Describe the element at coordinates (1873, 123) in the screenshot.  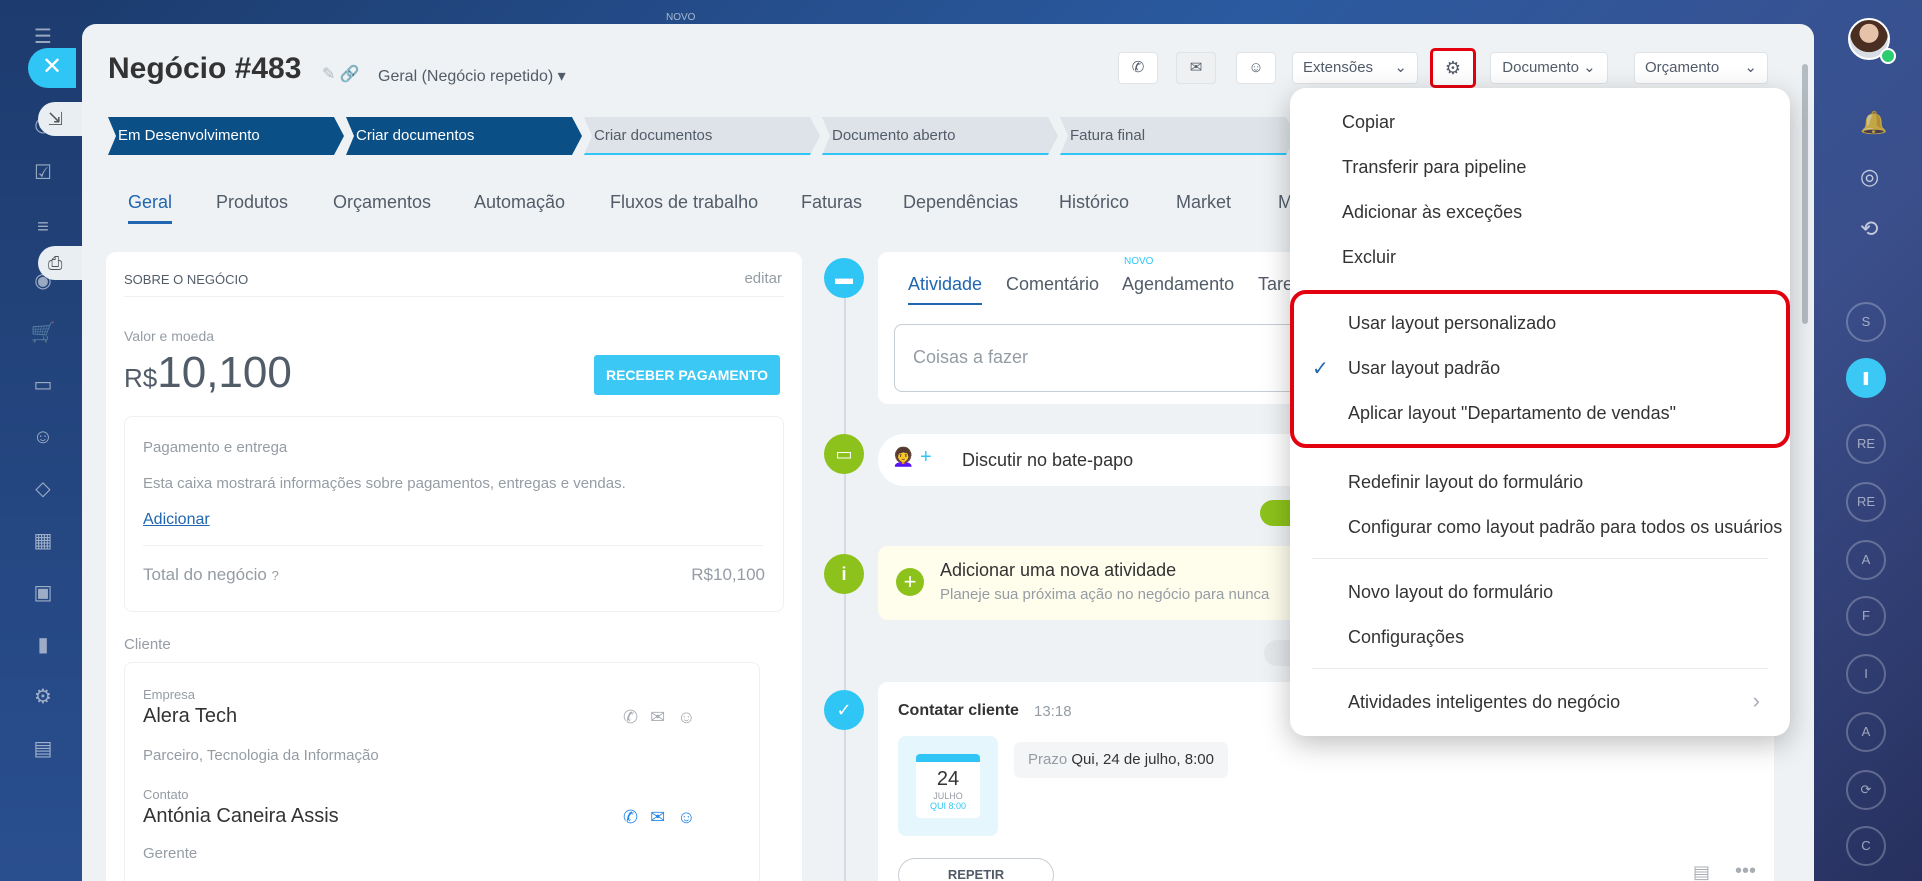
I see `bell-icon: 🔔` at that location.